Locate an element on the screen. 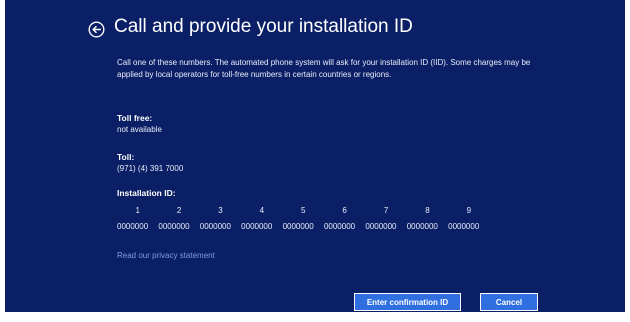 This screenshot has width=630, height=322. iid-column-number: 1 is located at coordinates (137, 210).